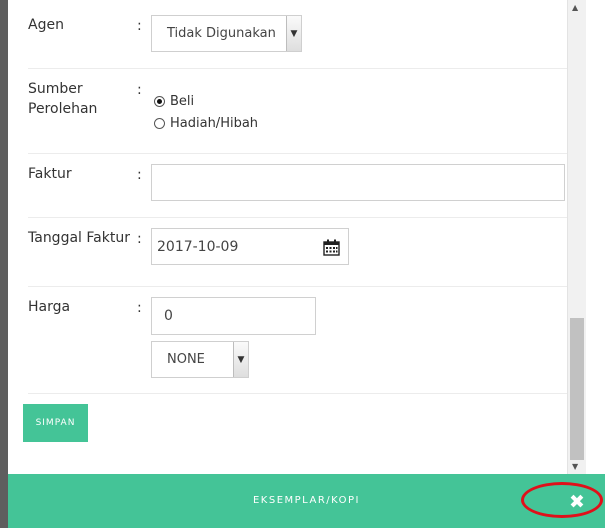  What do you see at coordinates (233, 316) in the screenshot?
I see `harga-input: 0` at bounding box center [233, 316].